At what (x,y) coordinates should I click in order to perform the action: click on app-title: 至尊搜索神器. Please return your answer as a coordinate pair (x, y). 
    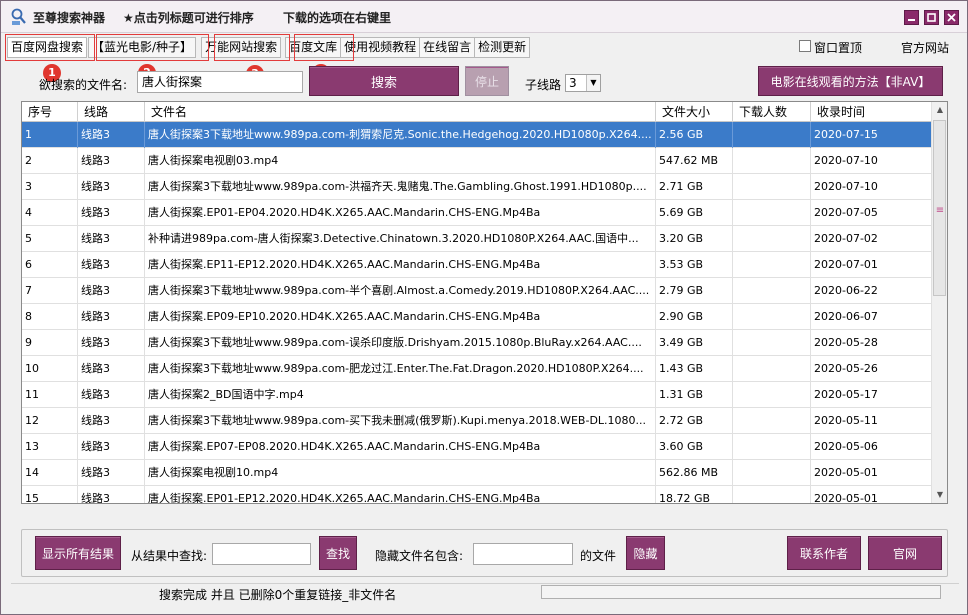
    Looking at the image, I should click on (69, 18).